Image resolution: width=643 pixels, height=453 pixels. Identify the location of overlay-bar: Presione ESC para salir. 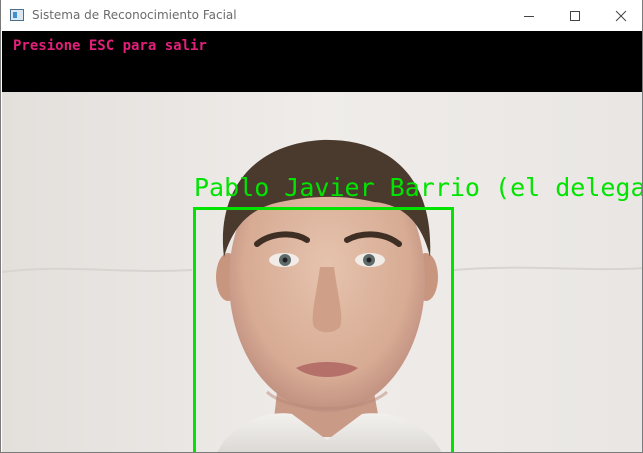
(322, 61).